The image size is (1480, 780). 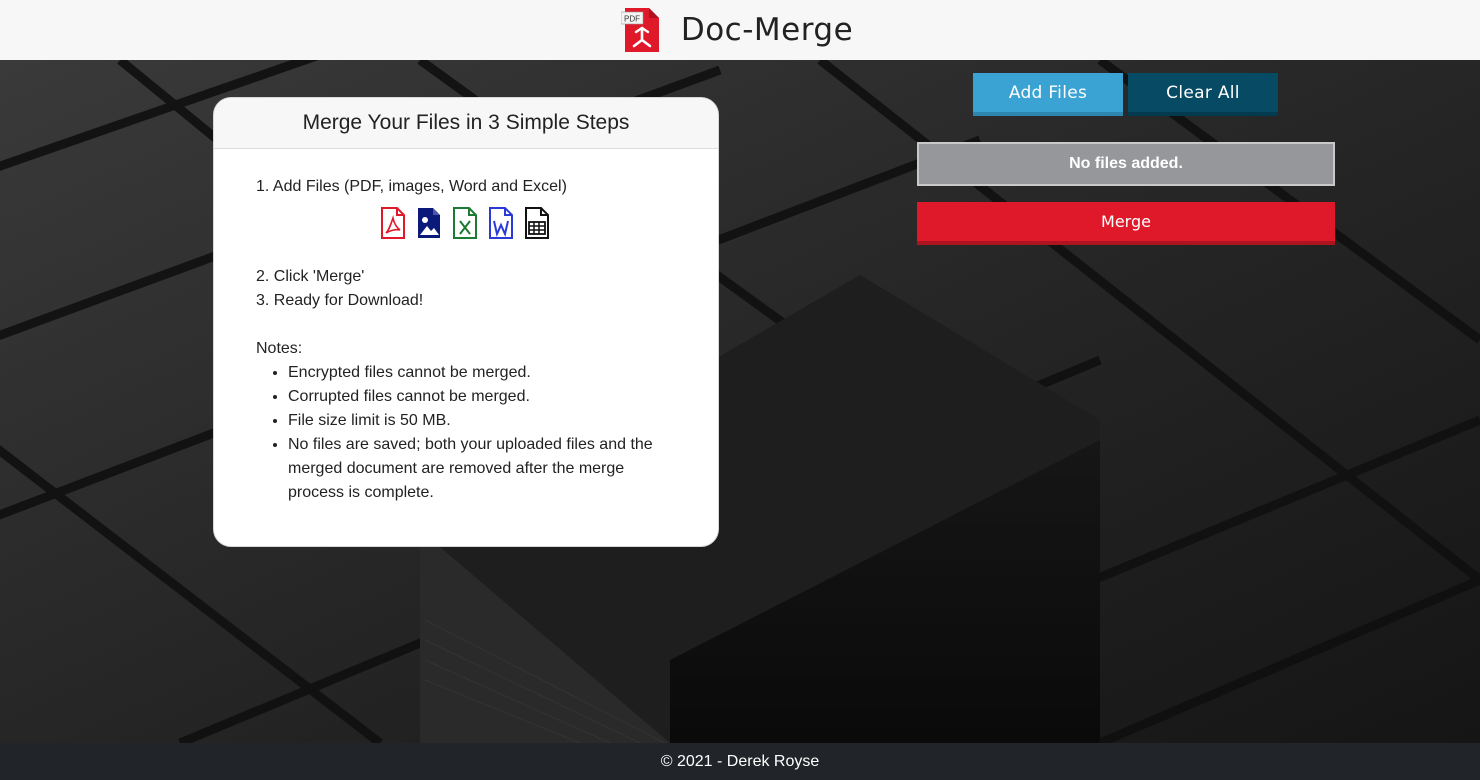 I want to click on image-file-icon, so click(x=429, y=223).